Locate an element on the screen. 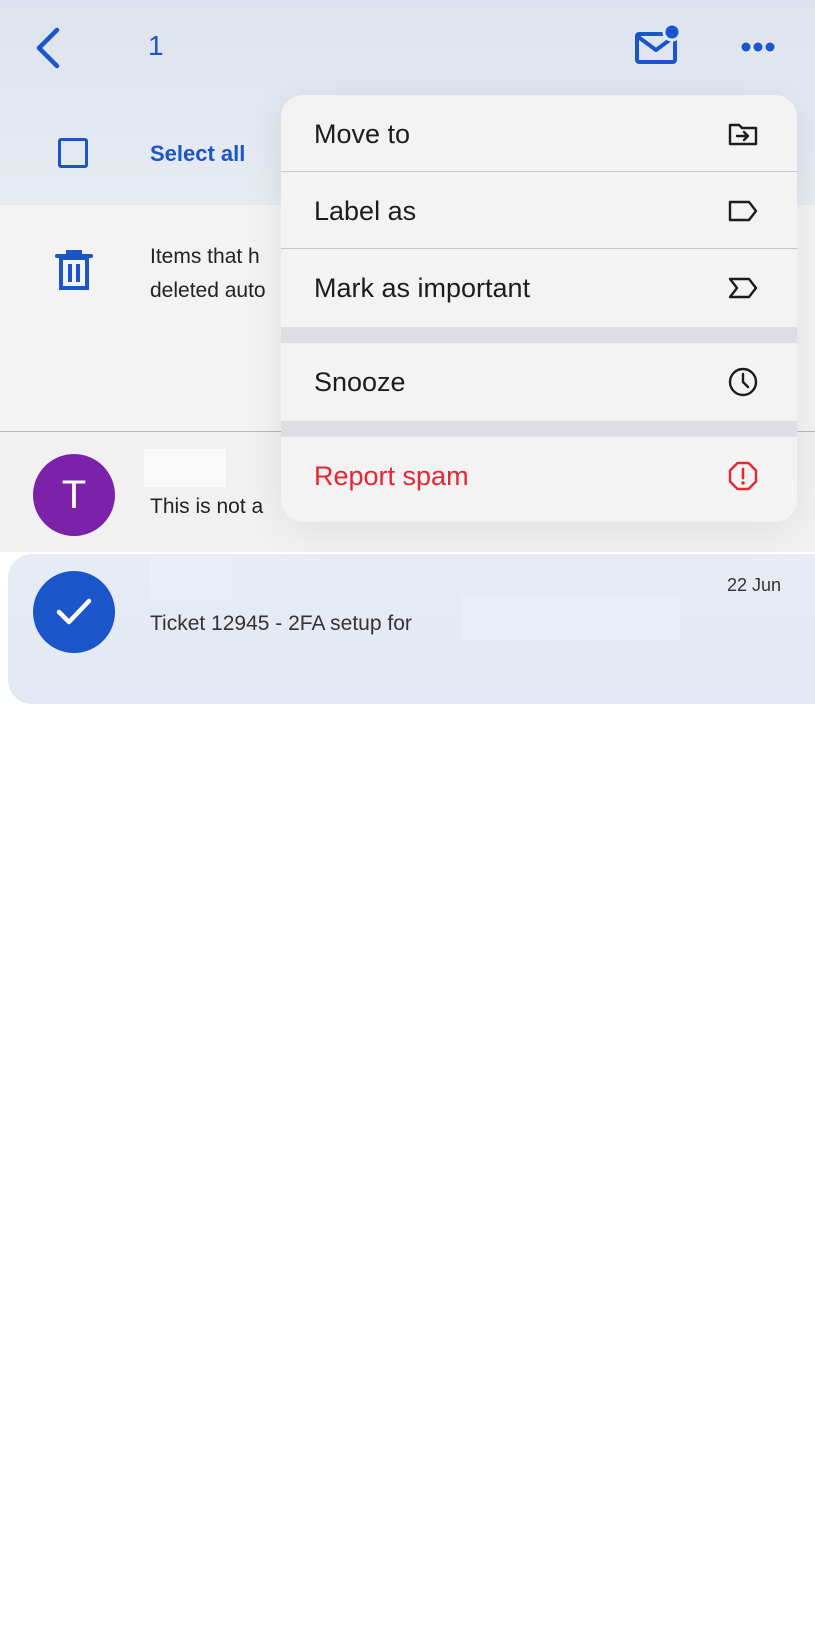 The width and height of the screenshot is (815, 1633). menu-item-label: Label as is located at coordinates (365, 210).